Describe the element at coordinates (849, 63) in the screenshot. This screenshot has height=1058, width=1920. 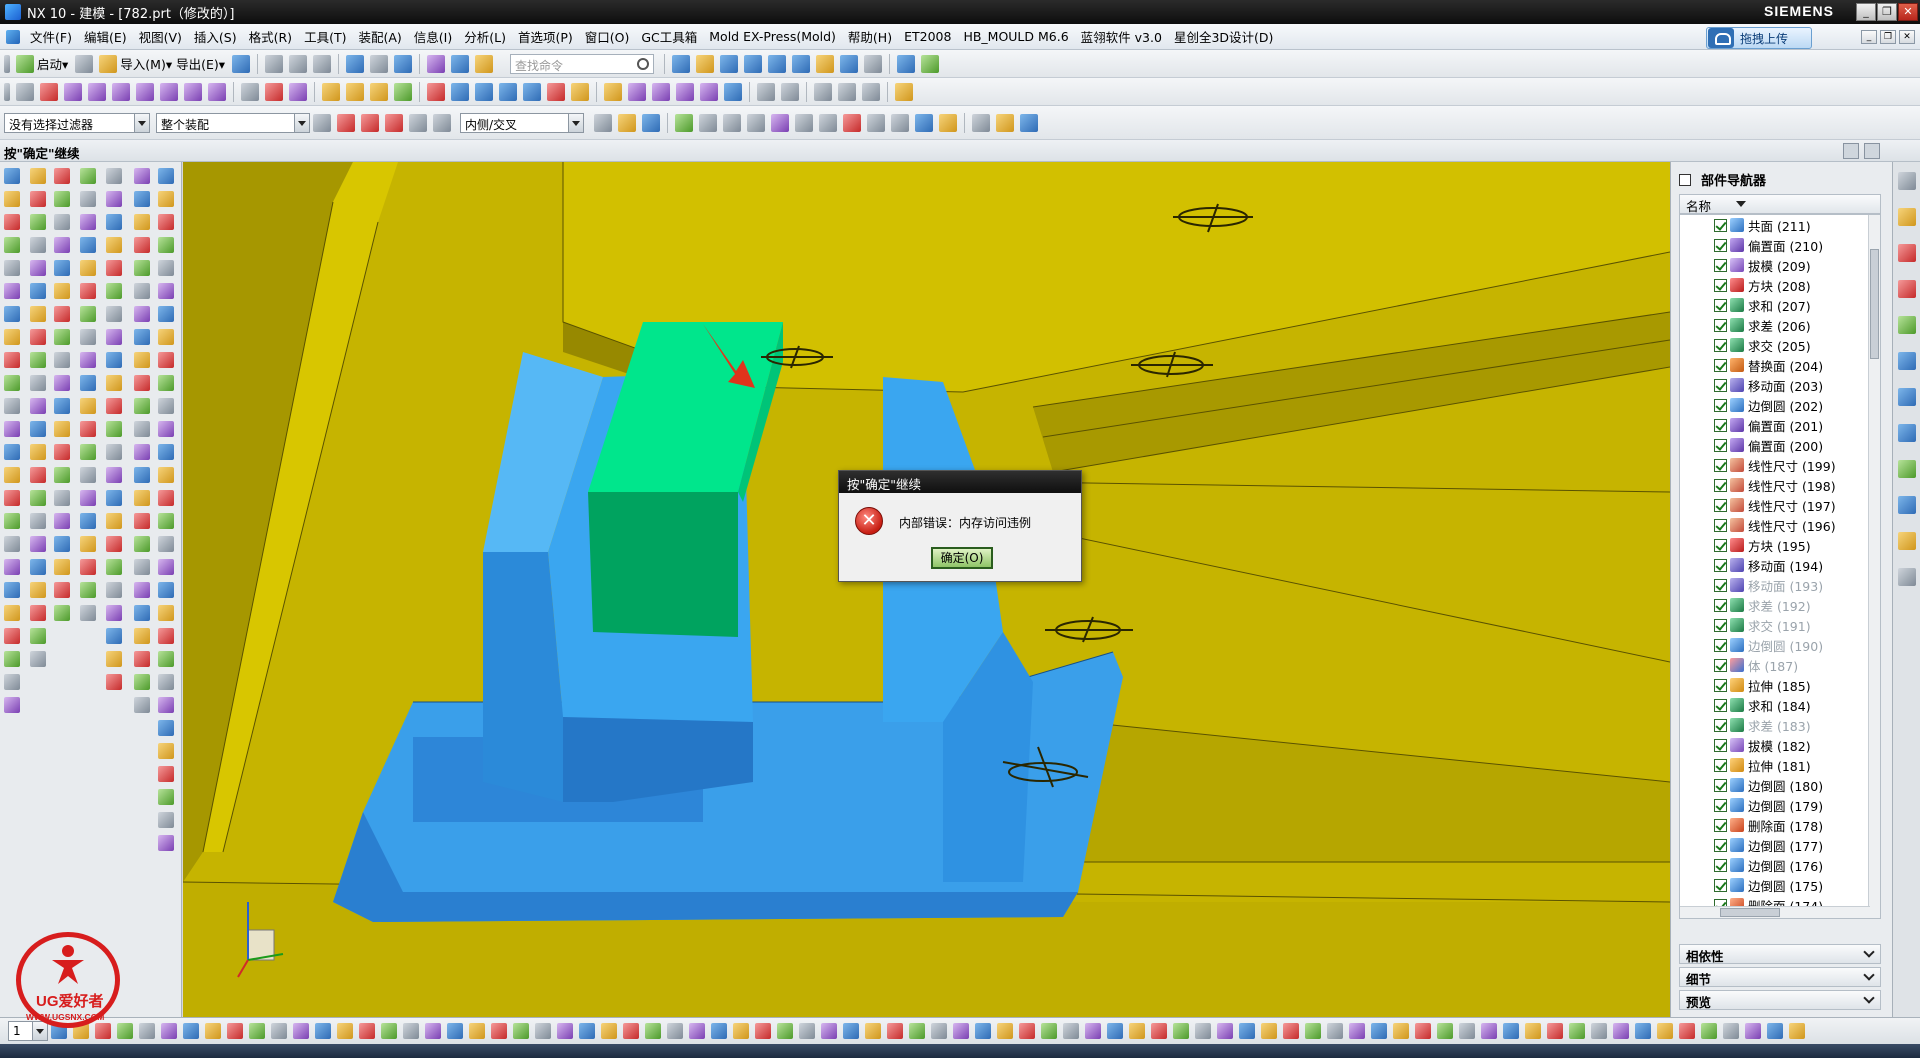
I see `partial-shading-icon` at that location.